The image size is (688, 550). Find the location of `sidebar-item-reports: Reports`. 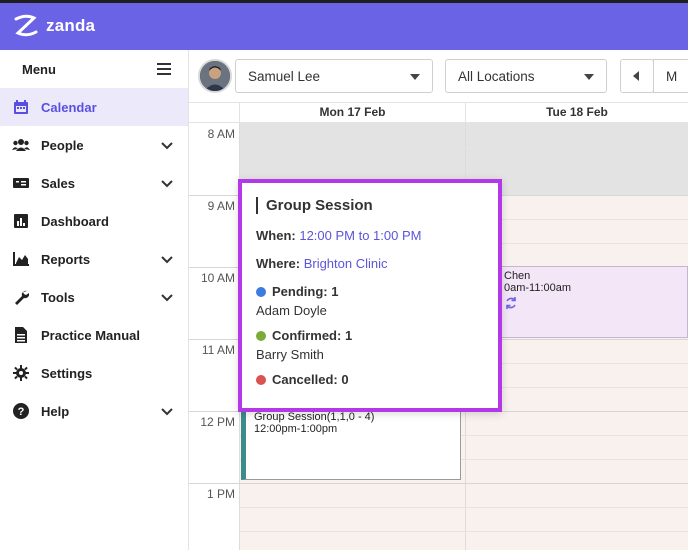

sidebar-item-reports: Reports is located at coordinates (94, 259).